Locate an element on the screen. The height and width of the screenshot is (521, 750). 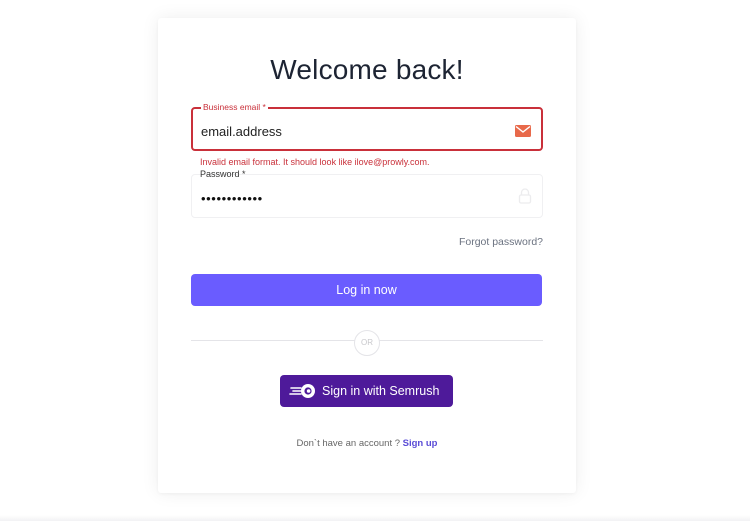
semrush-logo-icon is located at coordinates (302, 391).